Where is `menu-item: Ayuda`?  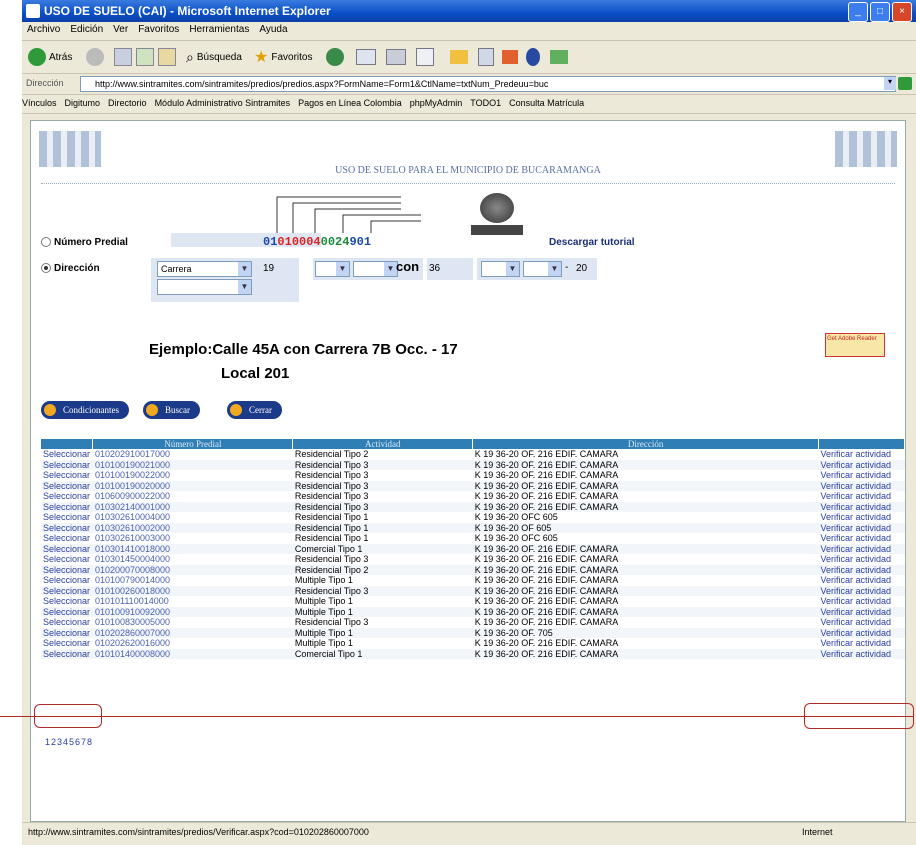
menu-item: Ayuda is located at coordinates (273, 29).